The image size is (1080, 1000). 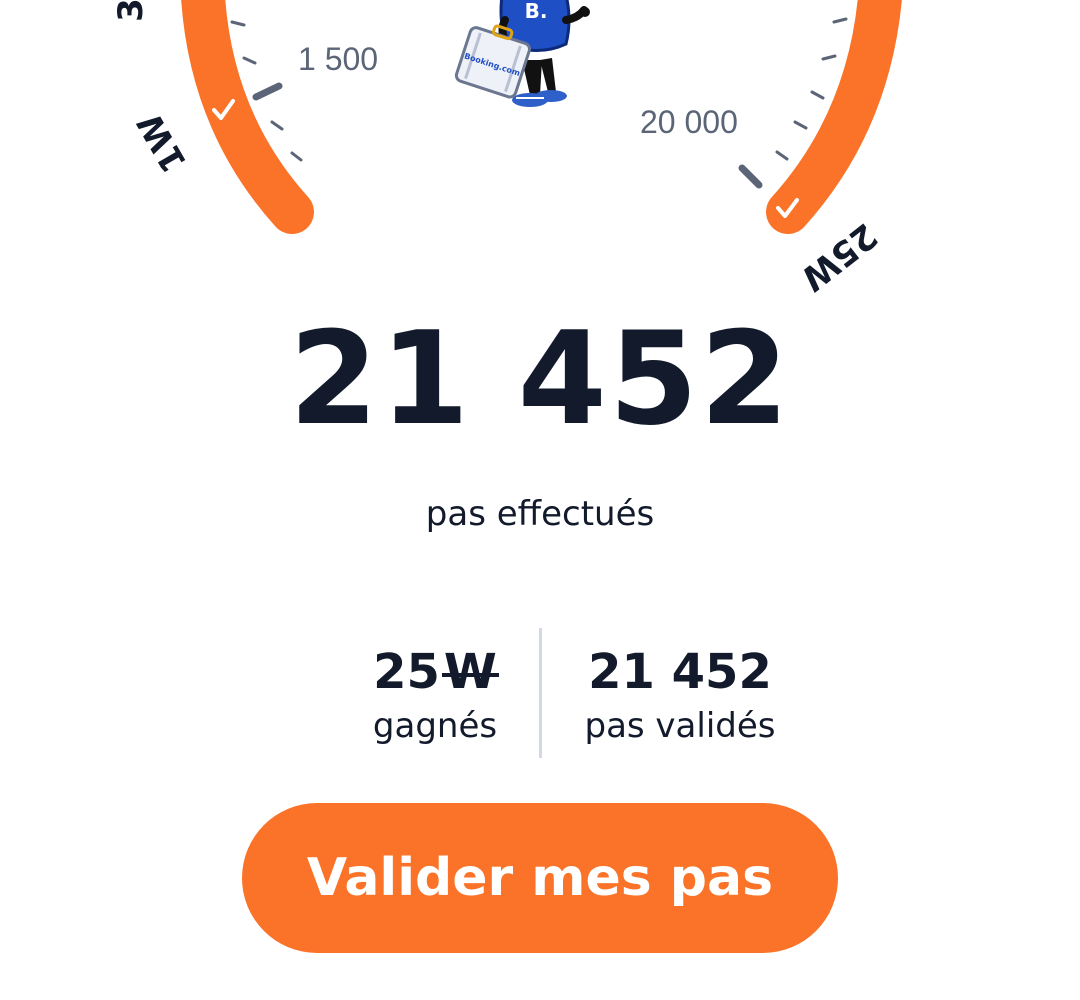 I want to click on svg-text: 1W, so click(x=162, y=142).